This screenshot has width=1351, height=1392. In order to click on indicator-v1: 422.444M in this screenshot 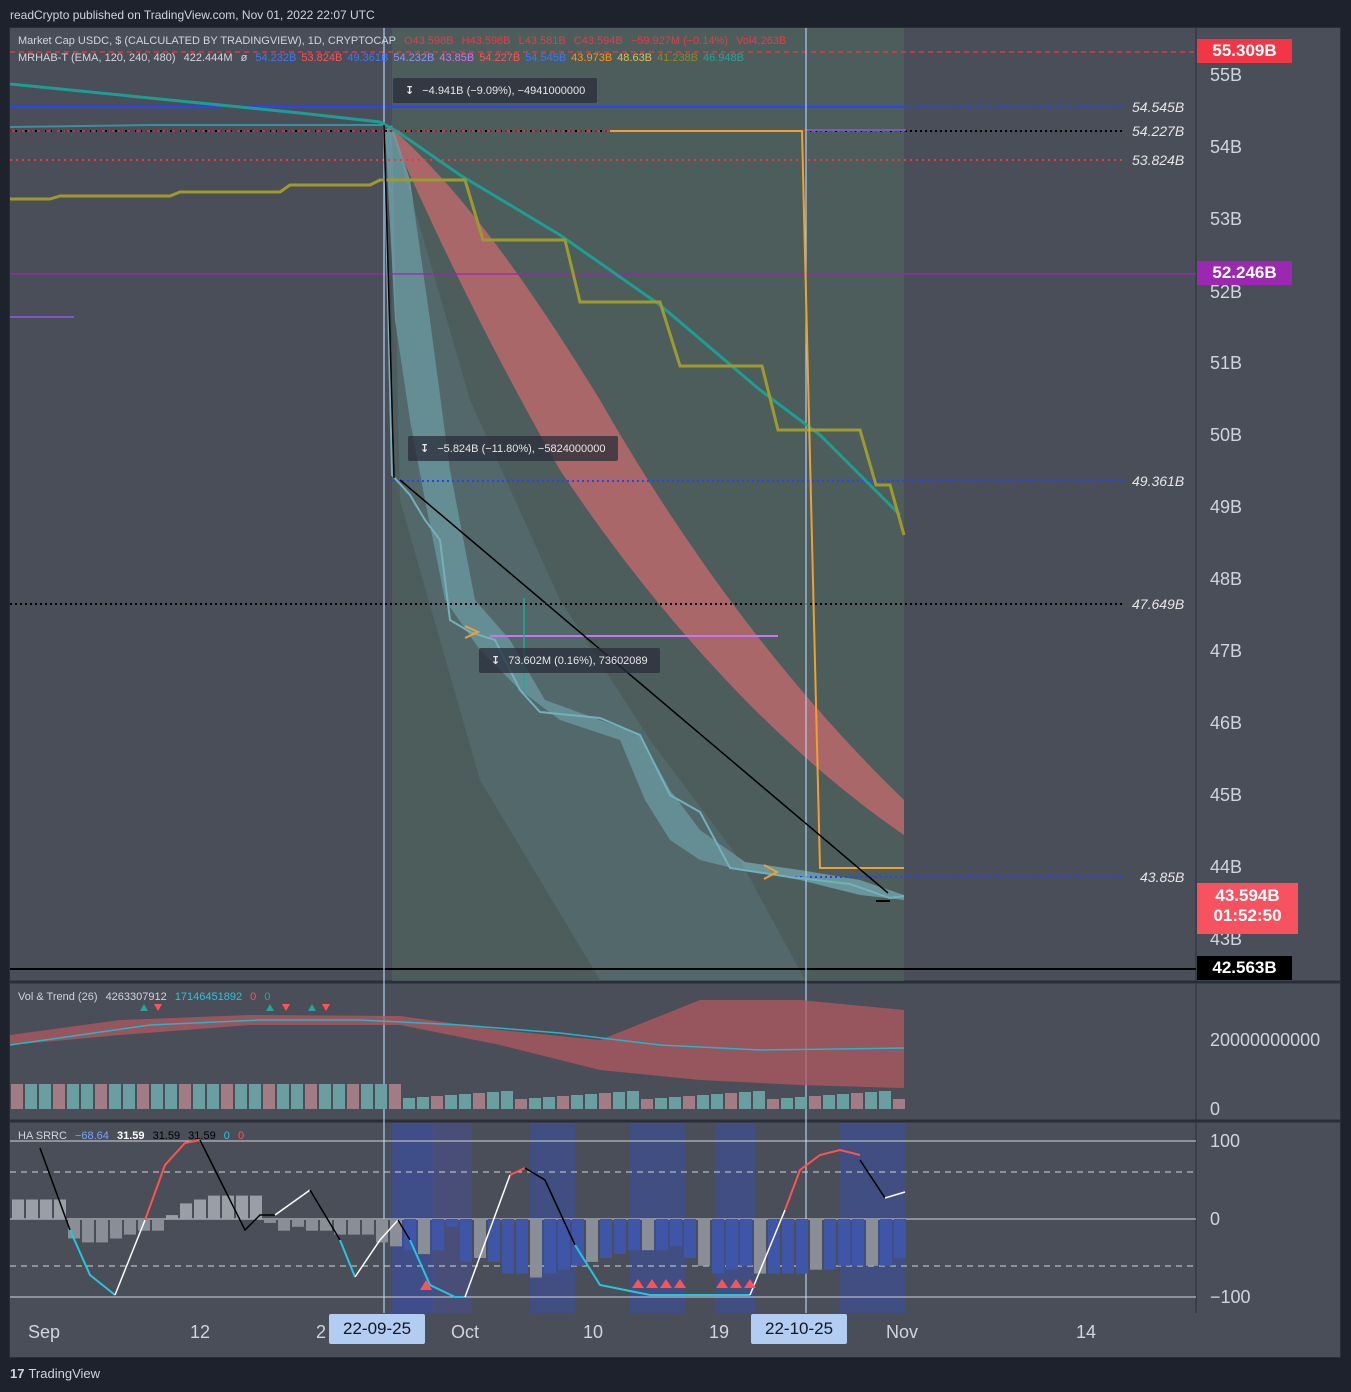, I will do `click(208, 58)`.